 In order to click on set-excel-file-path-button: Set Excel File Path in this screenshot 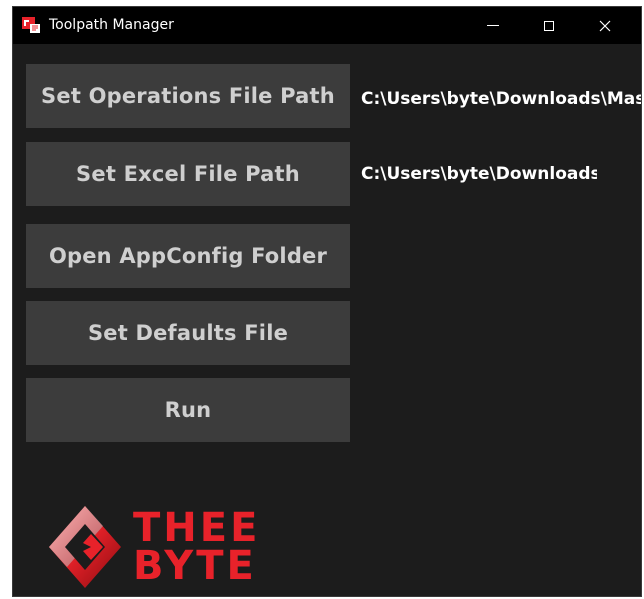, I will do `click(188, 174)`.